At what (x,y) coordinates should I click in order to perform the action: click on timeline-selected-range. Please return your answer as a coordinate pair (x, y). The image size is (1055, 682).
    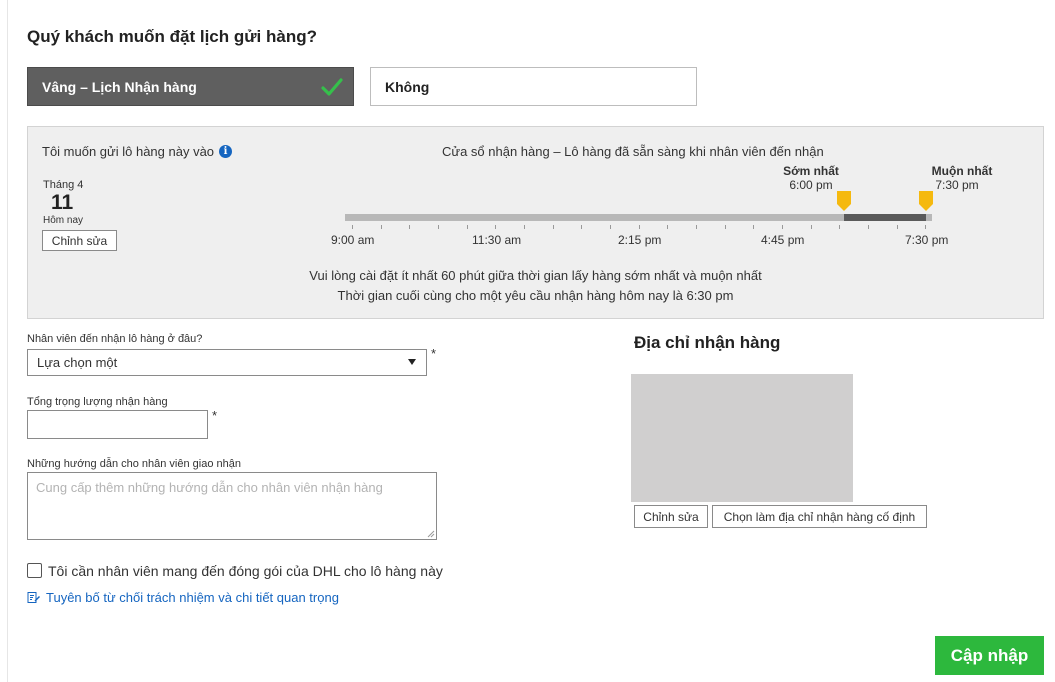
    Looking at the image, I should click on (885, 217).